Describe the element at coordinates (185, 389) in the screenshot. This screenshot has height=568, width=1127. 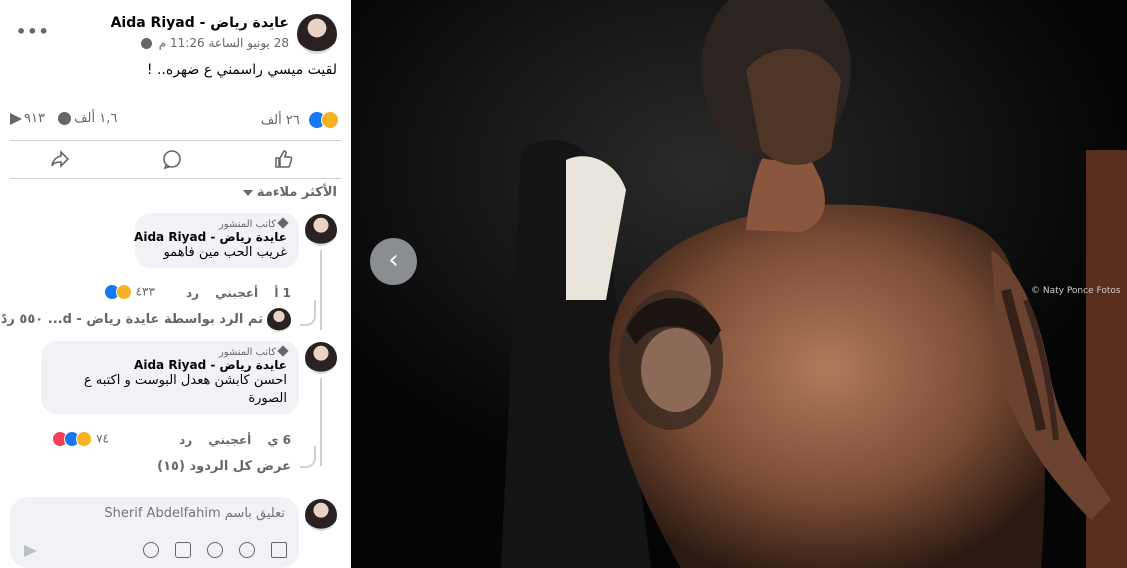
I see `comment-text: احسن كابشن هعدل البوست و اكتبه ع الصورة` at that location.